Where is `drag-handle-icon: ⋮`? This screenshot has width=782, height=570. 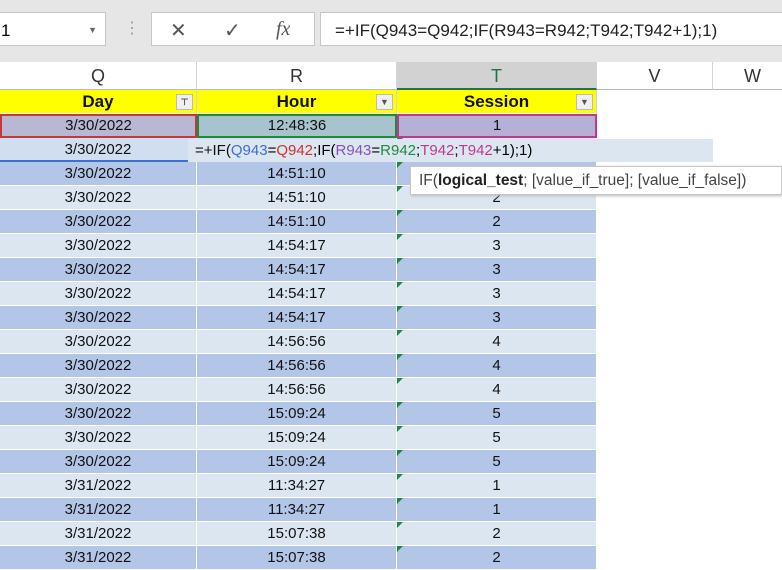
drag-handle-icon: ⋮ is located at coordinates (132, 28).